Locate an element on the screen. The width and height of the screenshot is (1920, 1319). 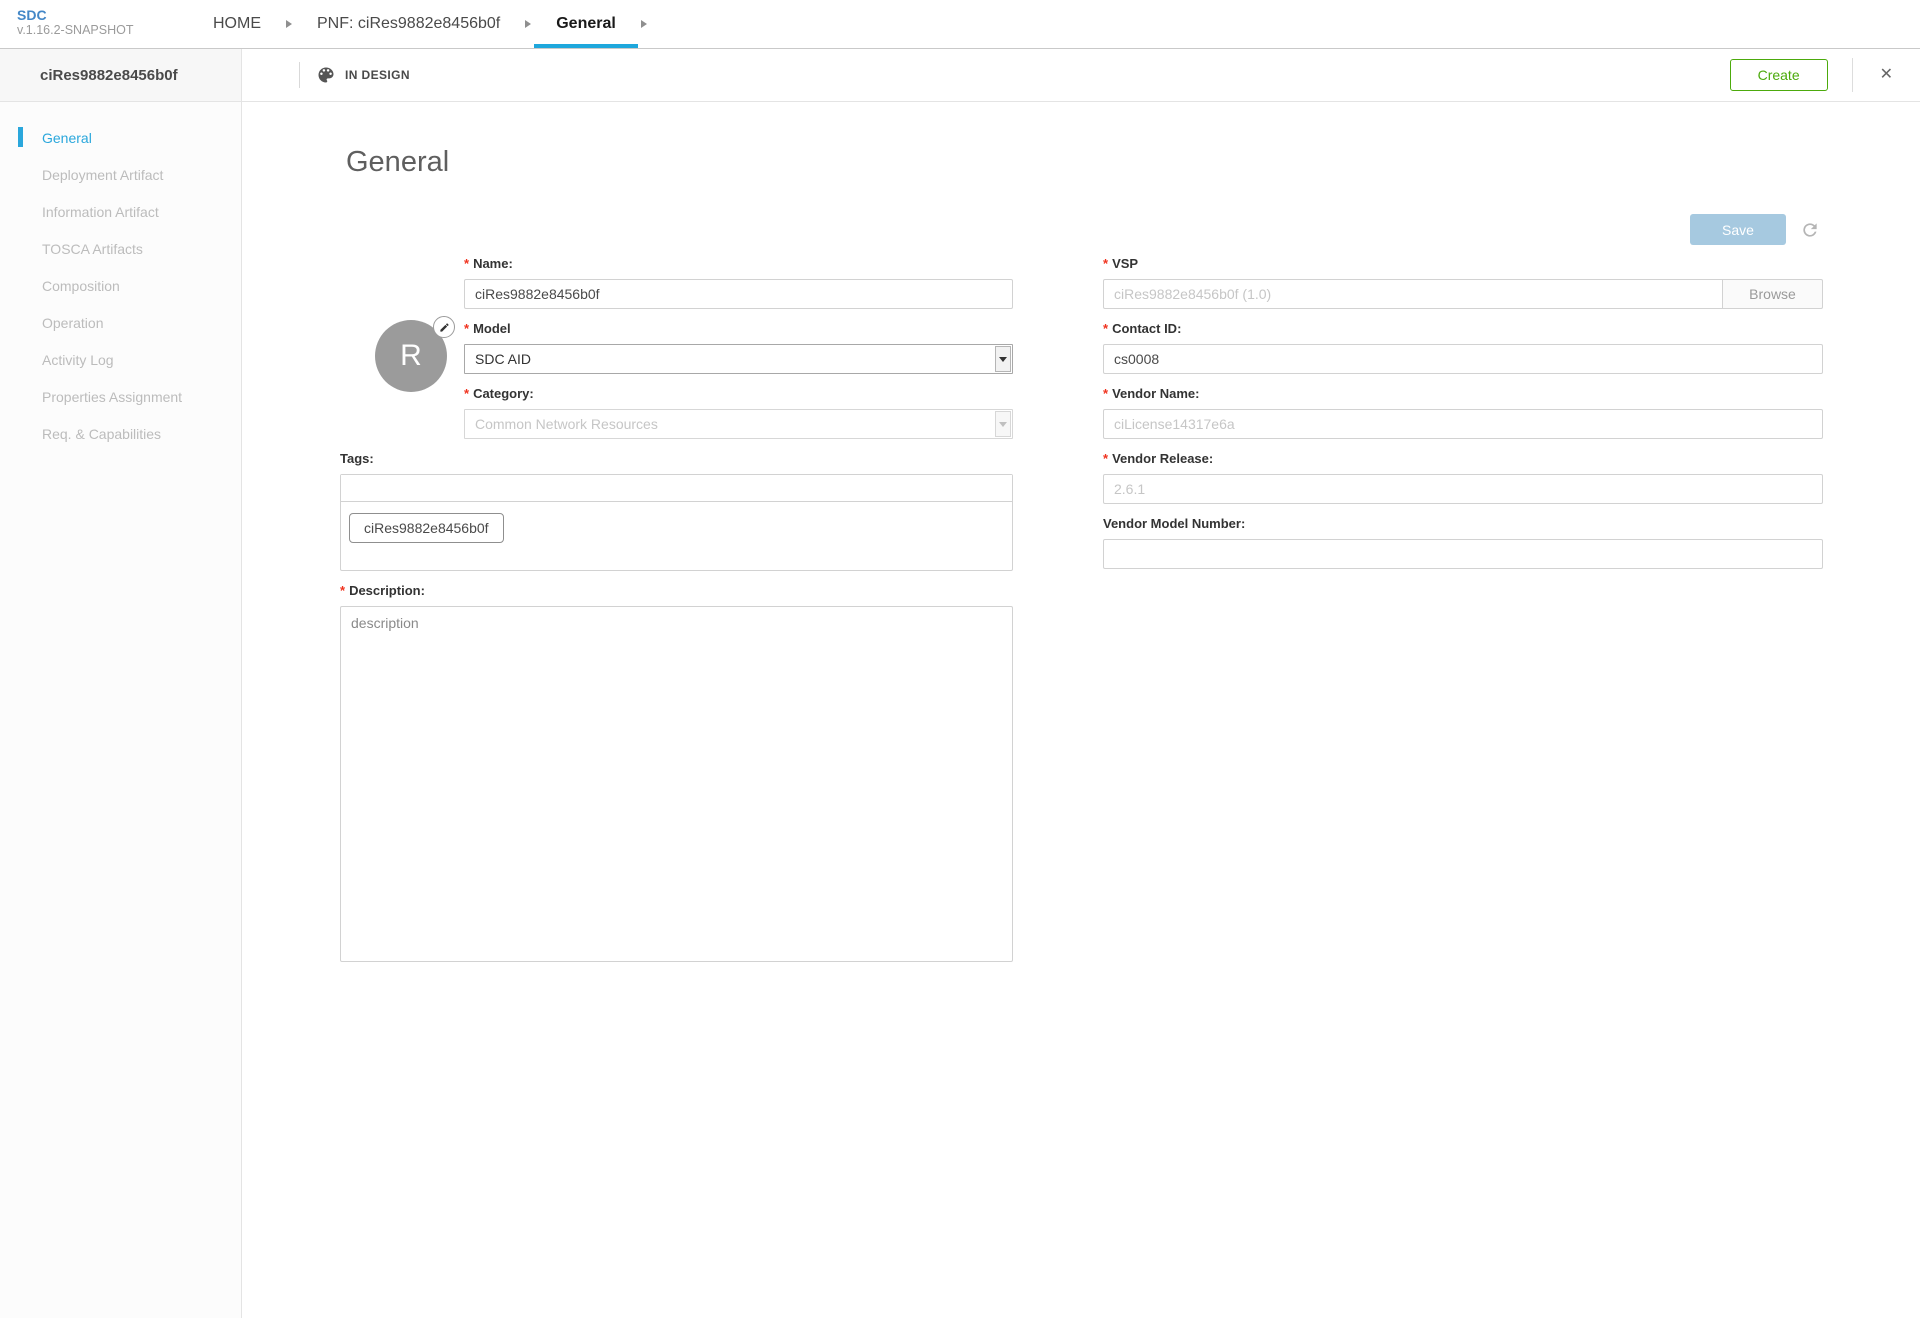
category-field: * Category: Common Network Resources is located at coordinates (738, 412).